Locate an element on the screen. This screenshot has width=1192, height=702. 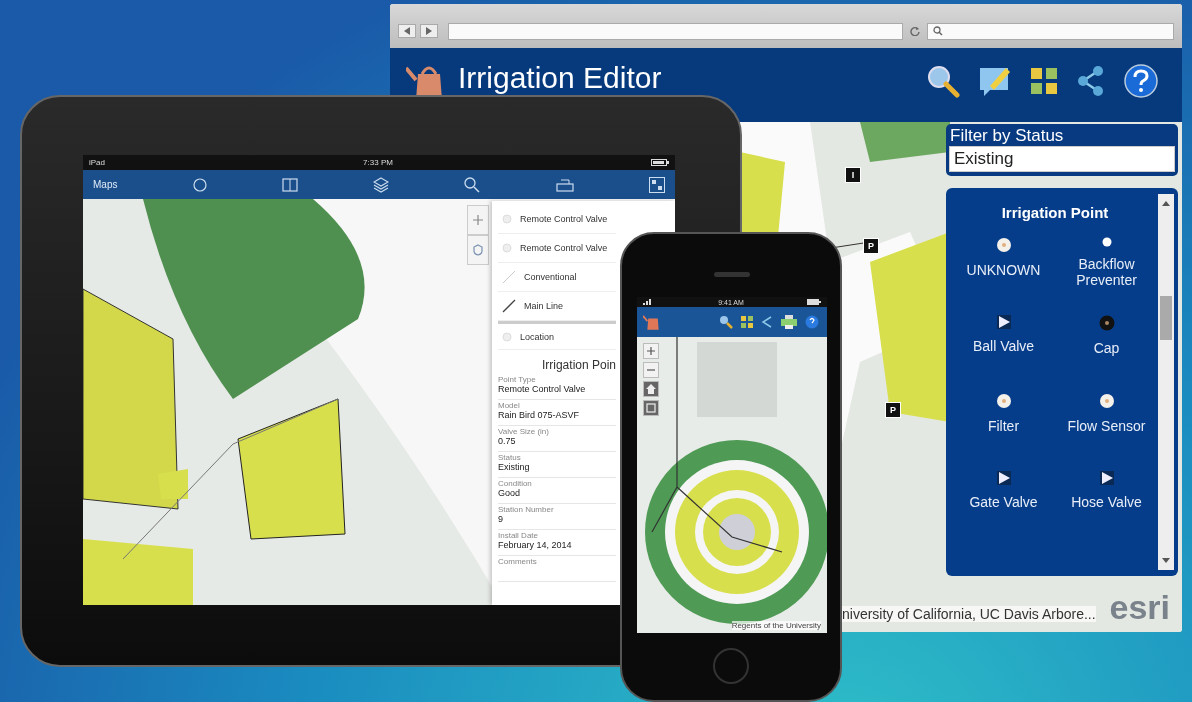
right-arrow-icon is located at coordinates (429, 31).